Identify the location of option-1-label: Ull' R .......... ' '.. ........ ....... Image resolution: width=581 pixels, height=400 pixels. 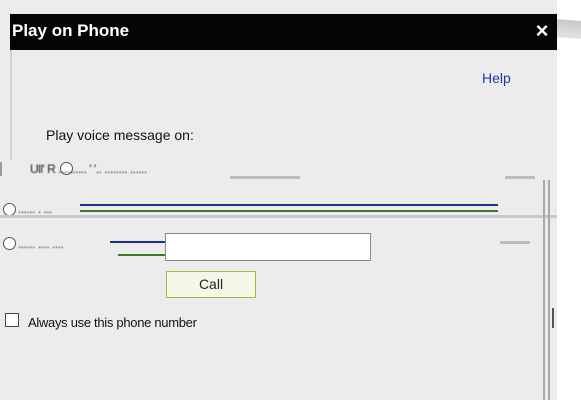
(88, 169).